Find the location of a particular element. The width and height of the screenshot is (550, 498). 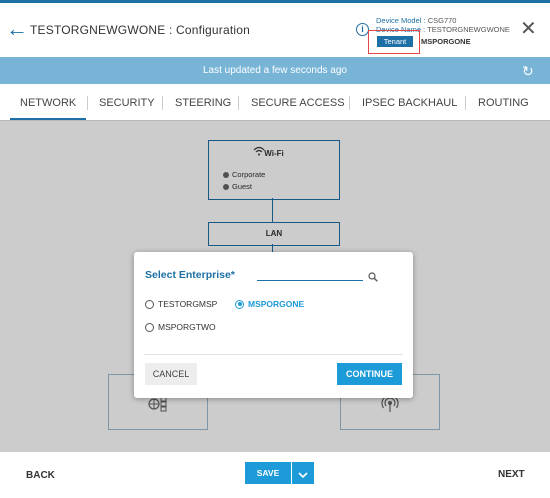

tab-steering: STEERING is located at coordinates (203, 103).